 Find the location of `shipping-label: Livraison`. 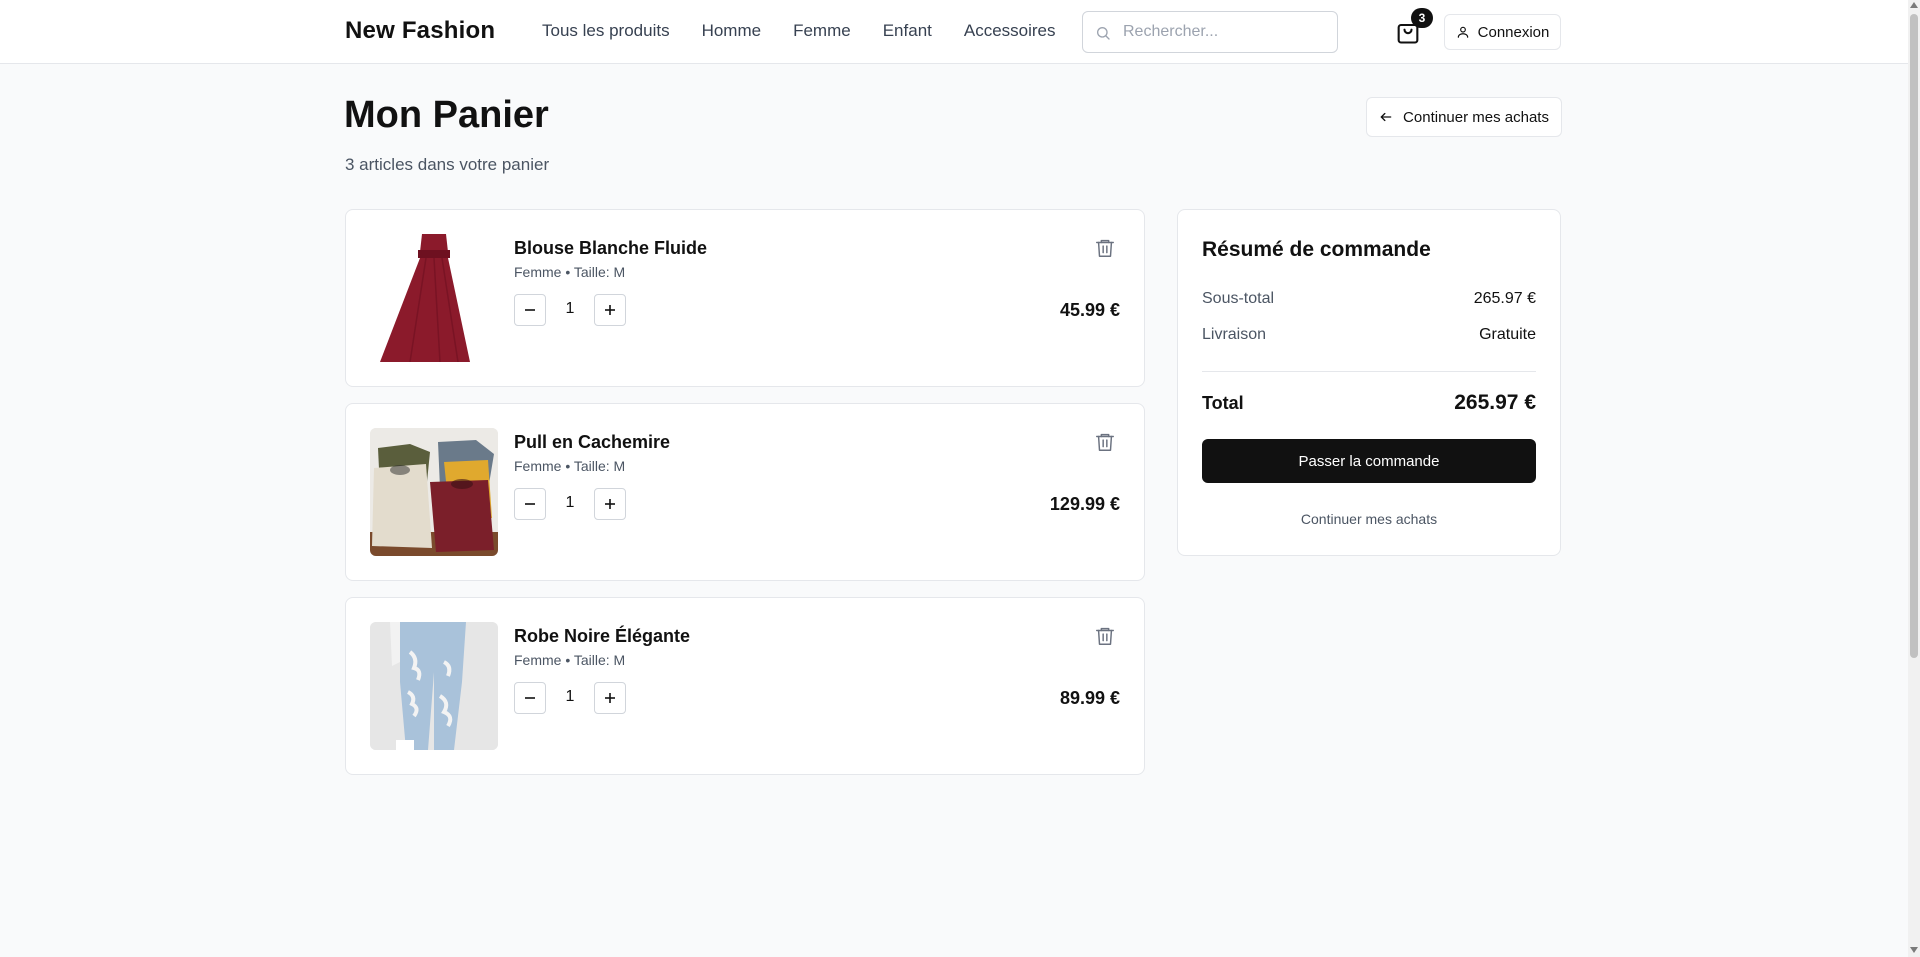

shipping-label: Livraison is located at coordinates (1234, 334).